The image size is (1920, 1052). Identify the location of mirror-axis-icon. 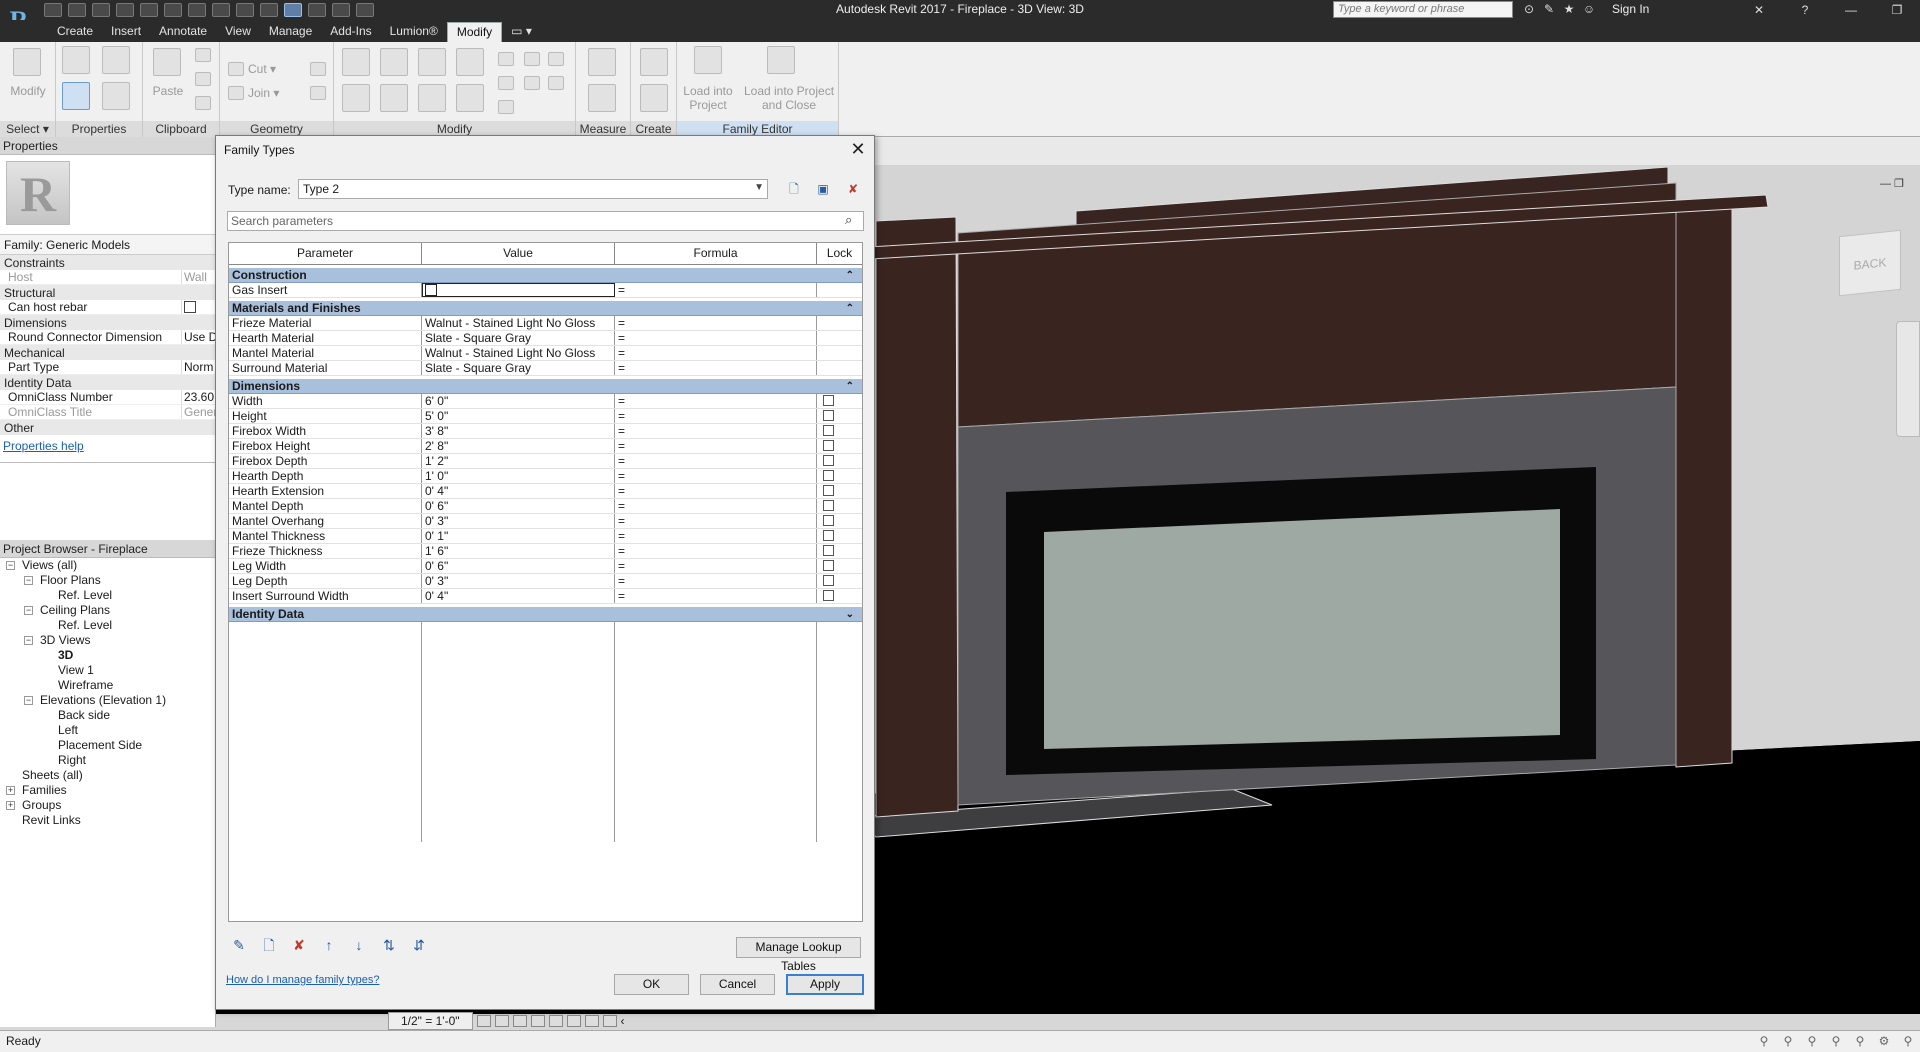
(432, 62).